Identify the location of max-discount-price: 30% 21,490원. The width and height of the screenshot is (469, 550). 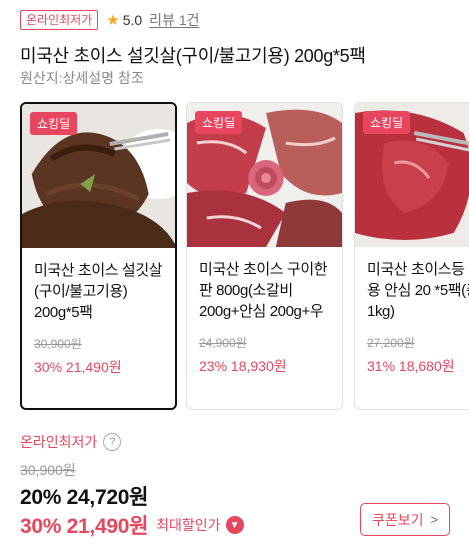
(84, 526).